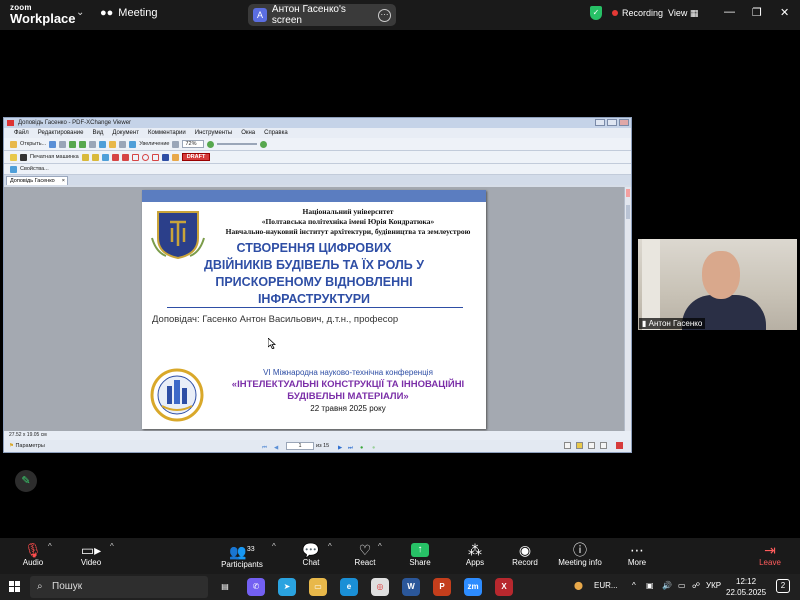  What do you see at coordinates (53, 144) in the screenshot?
I see `save-icon` at bounding box center [53, 144].